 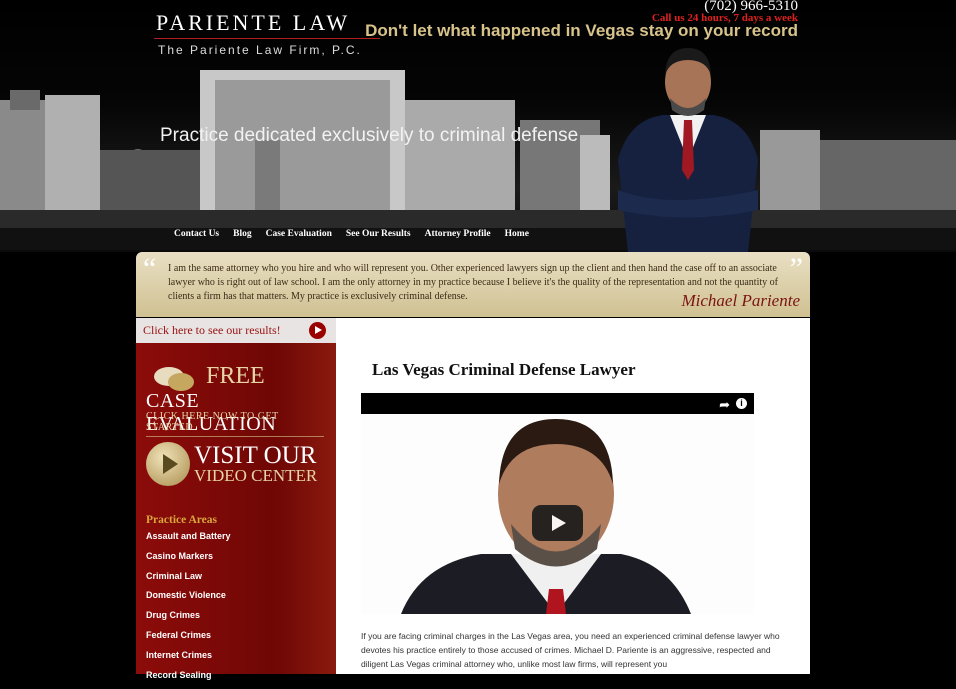 I want to click on practice-area-item: Assault and Battery, so click(x=188, y=541).